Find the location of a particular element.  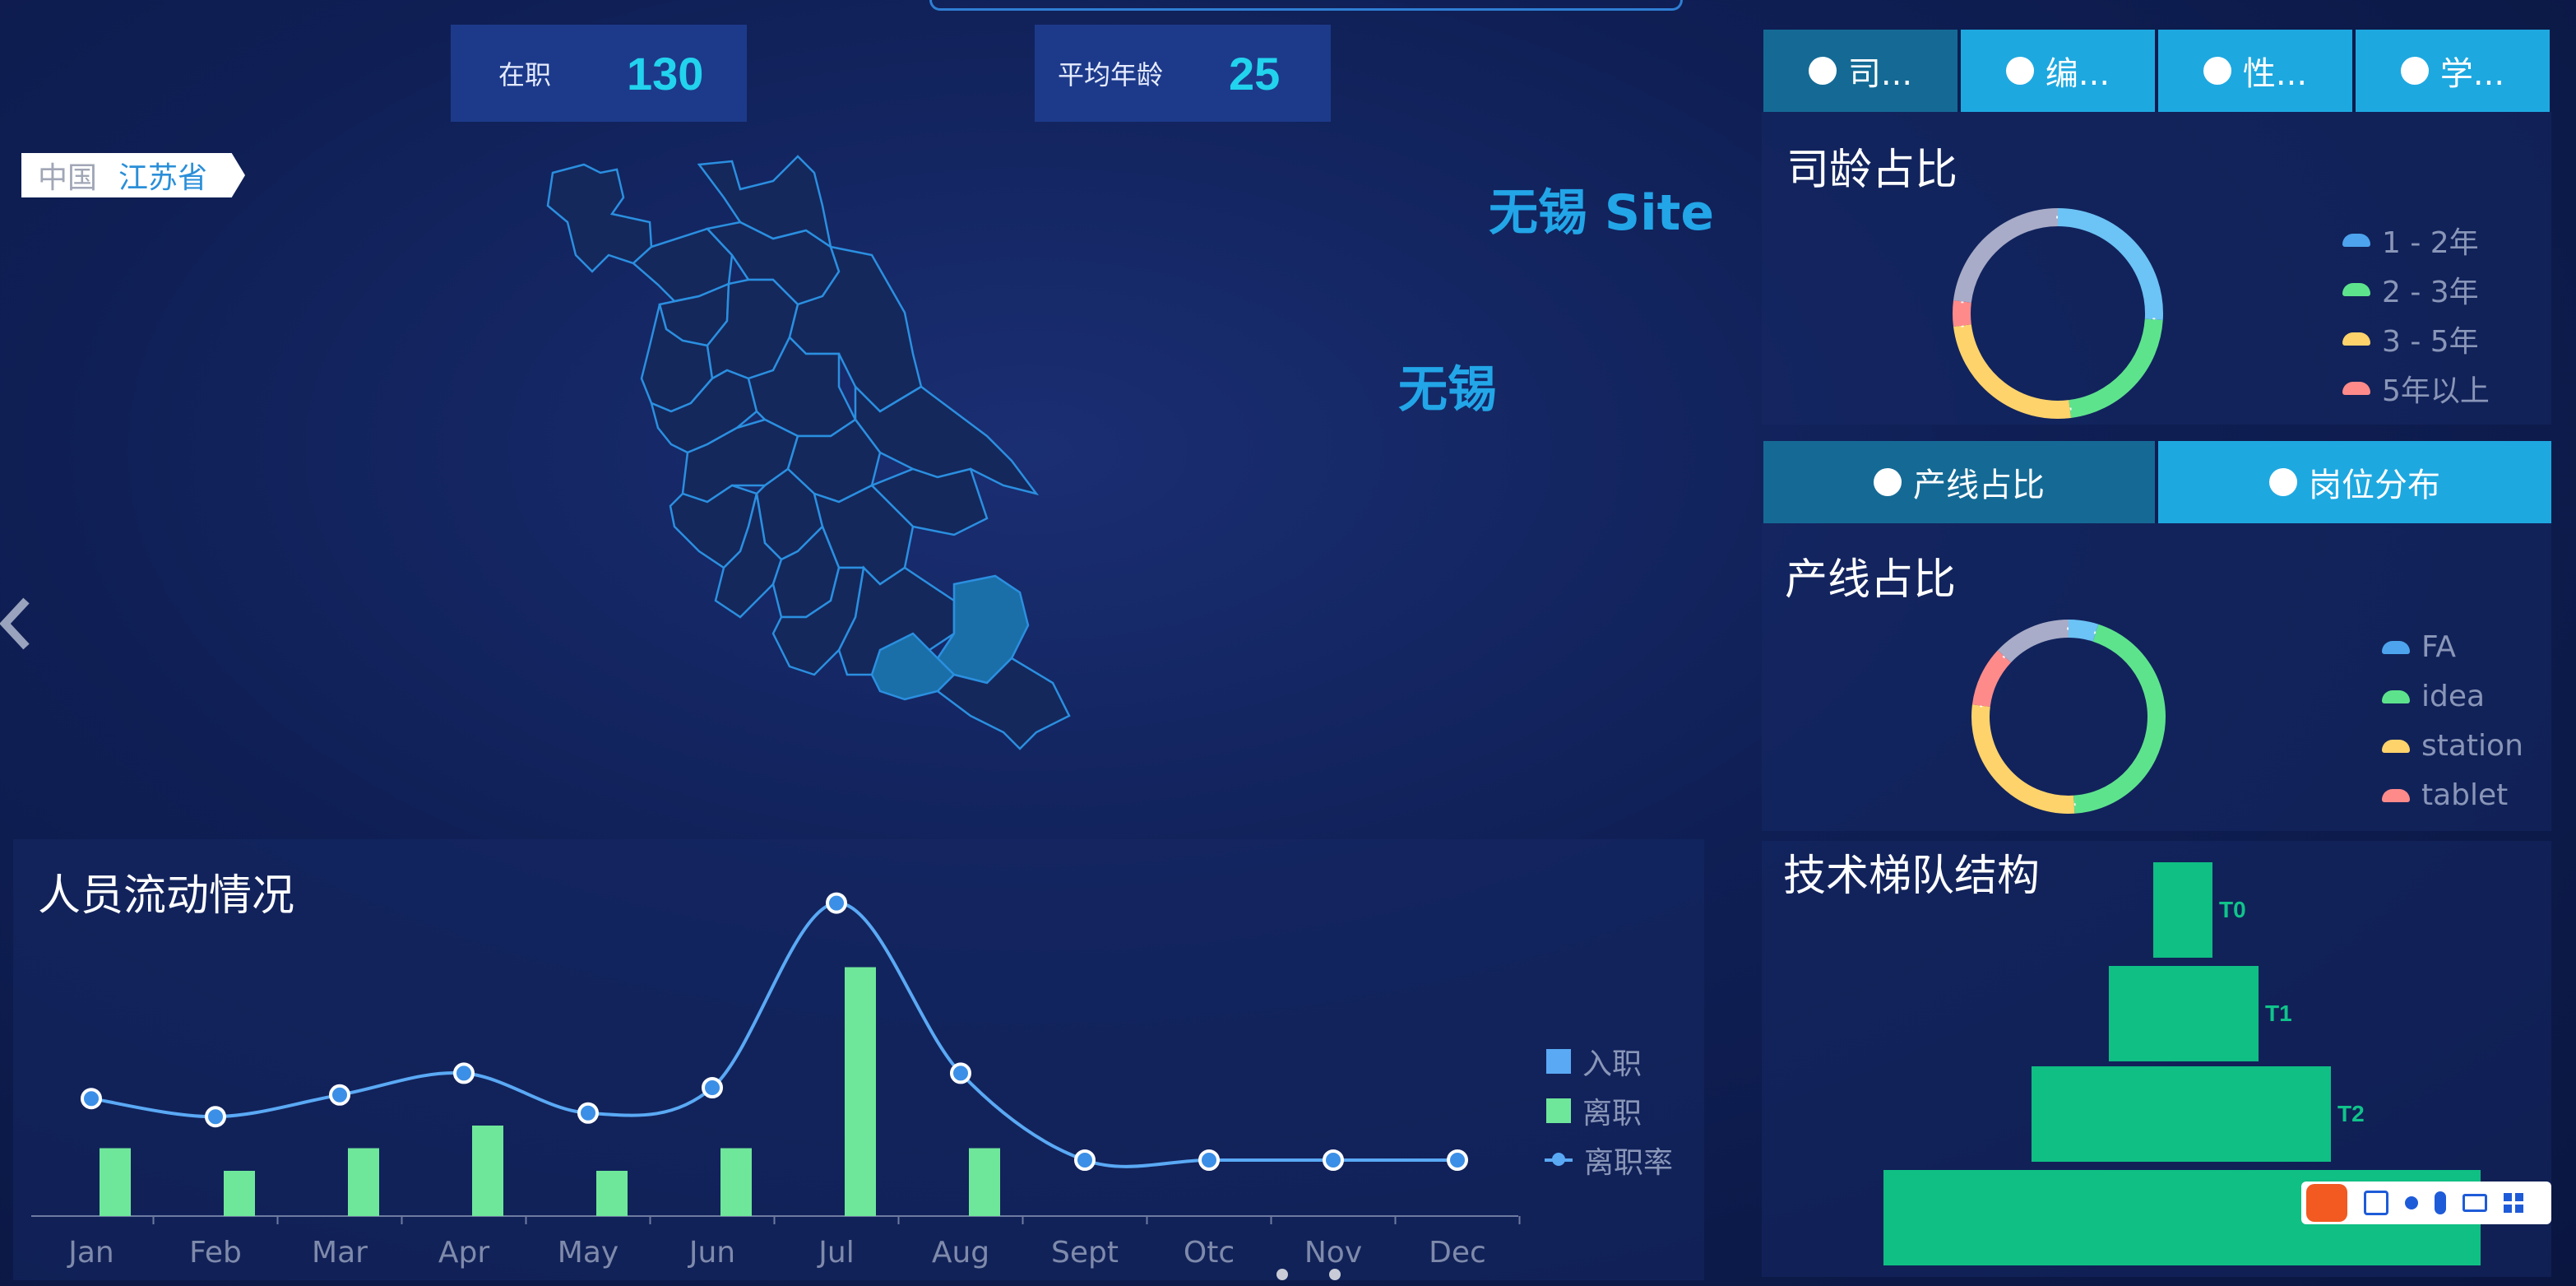

legend-label: 1 - 2年 is located at coordinates (2431, 243).